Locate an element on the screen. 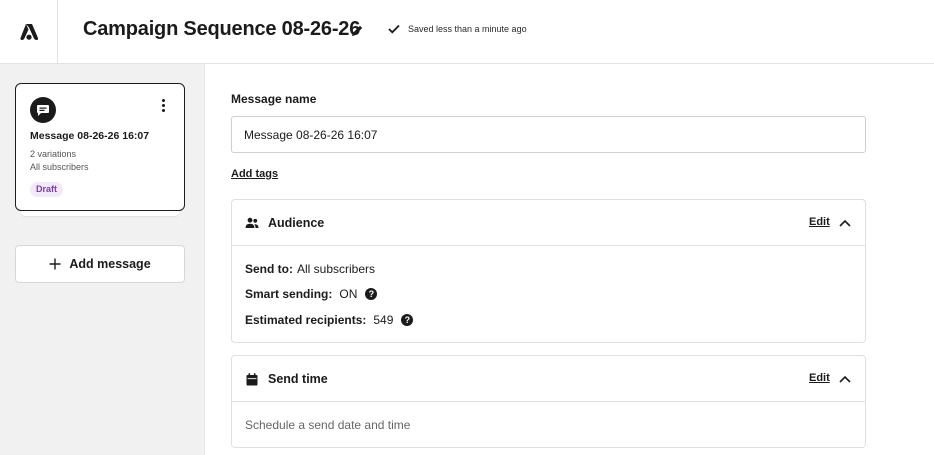  add-message-label: Add message is located at coordinates (110, 264).